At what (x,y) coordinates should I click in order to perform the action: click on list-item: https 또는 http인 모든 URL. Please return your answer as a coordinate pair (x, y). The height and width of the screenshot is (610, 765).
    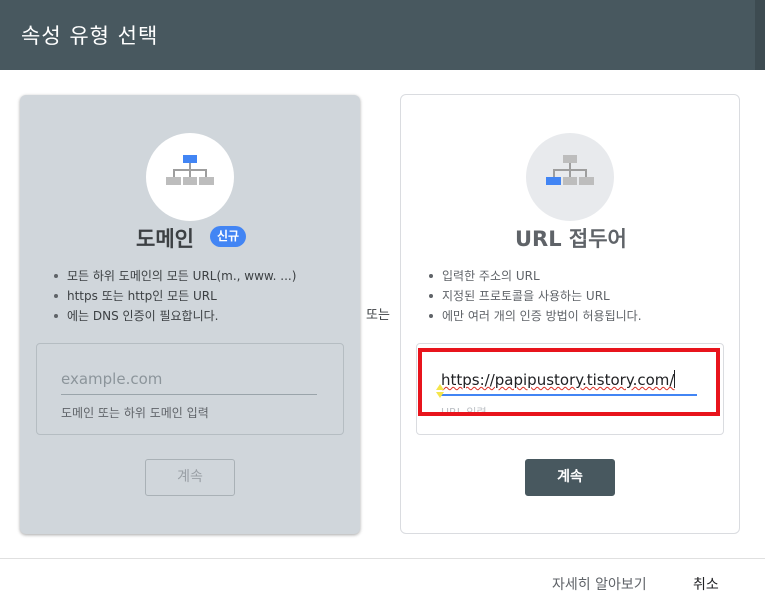
    Looking at the image, I should click on (171, 296).